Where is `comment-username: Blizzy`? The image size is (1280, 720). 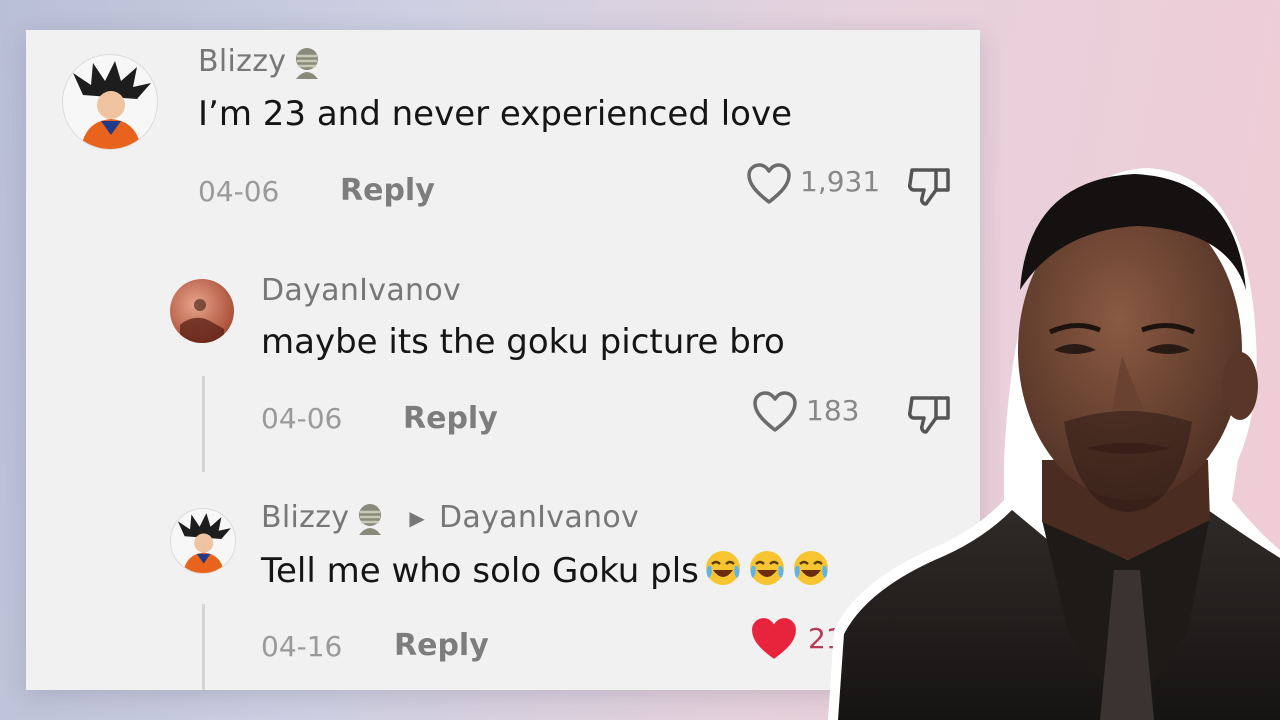 comment-username: Blizzy is located at coordinates (261, 61).